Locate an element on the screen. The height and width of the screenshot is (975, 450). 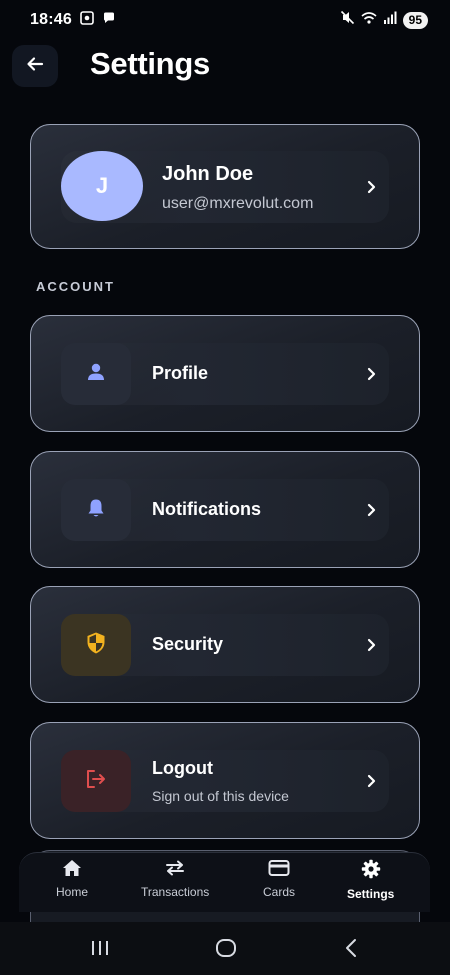
settings-item-profile: Profile is located at coordinates (225, 373).